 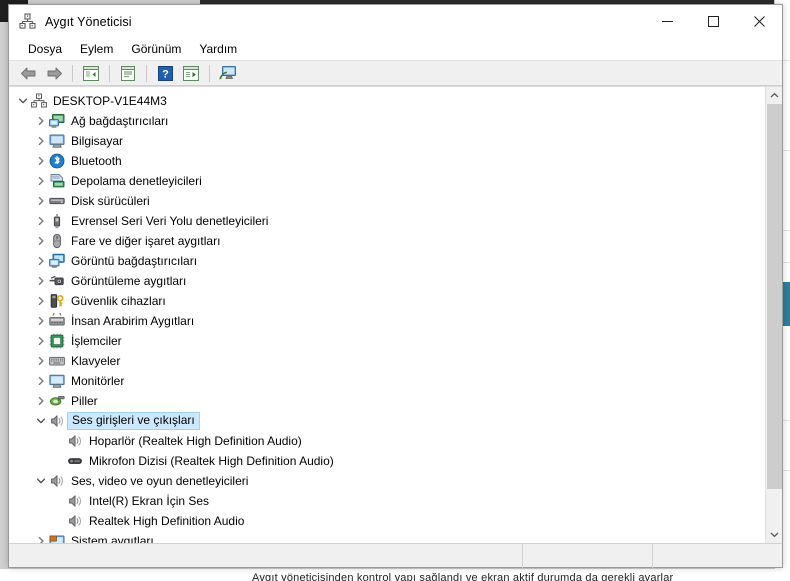 What do you see at coordinates (45, 49) in the screenshot?
I see `menu-dosya: Dosya` at bounding box center [45, 49].